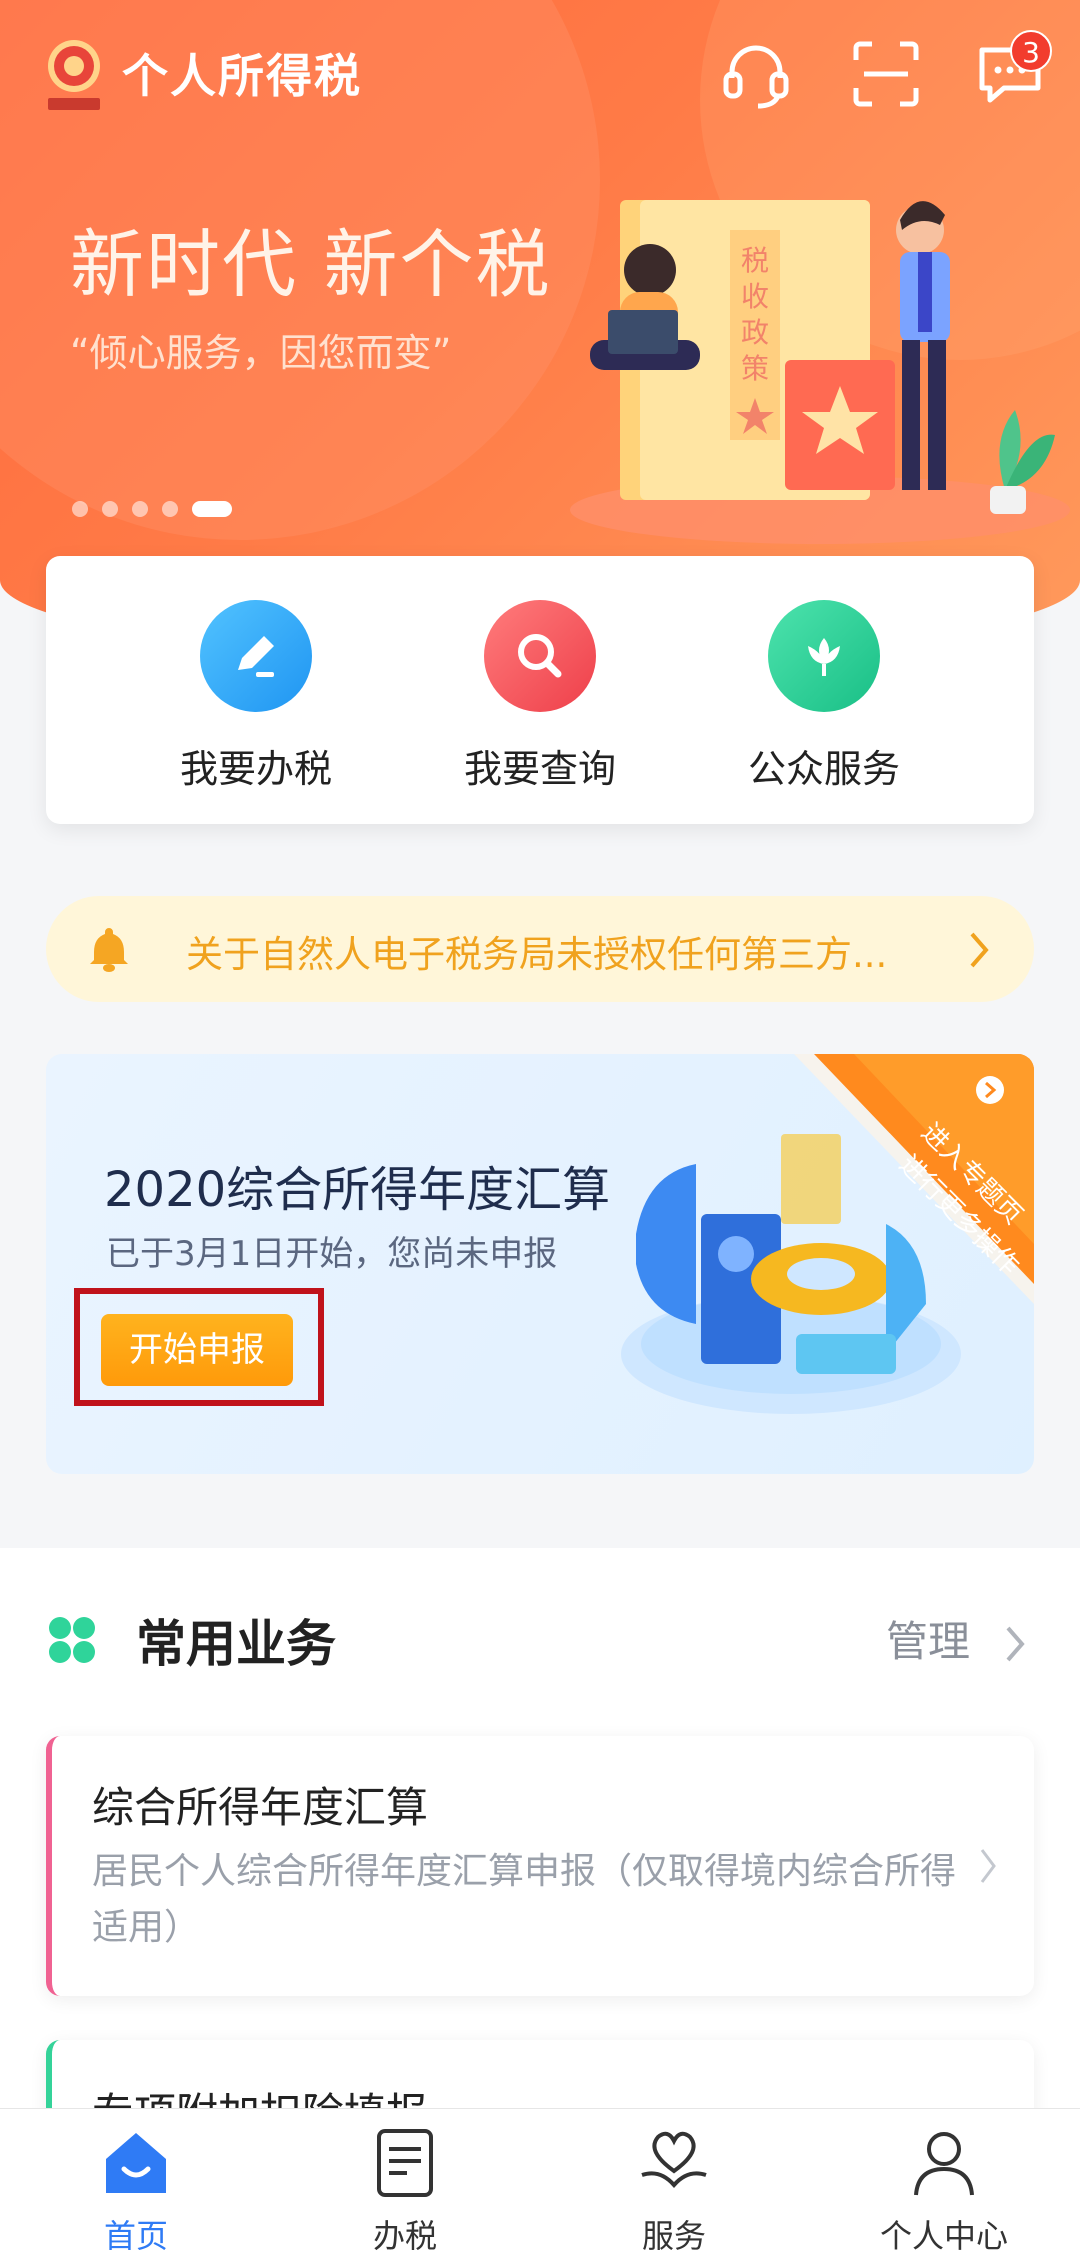 The height and width of the screenshot is (2261, 1080). Describe the element at coordinates (539, 769) in the screenshot. I see `quick-action-query-label: 我要查询` at that location.